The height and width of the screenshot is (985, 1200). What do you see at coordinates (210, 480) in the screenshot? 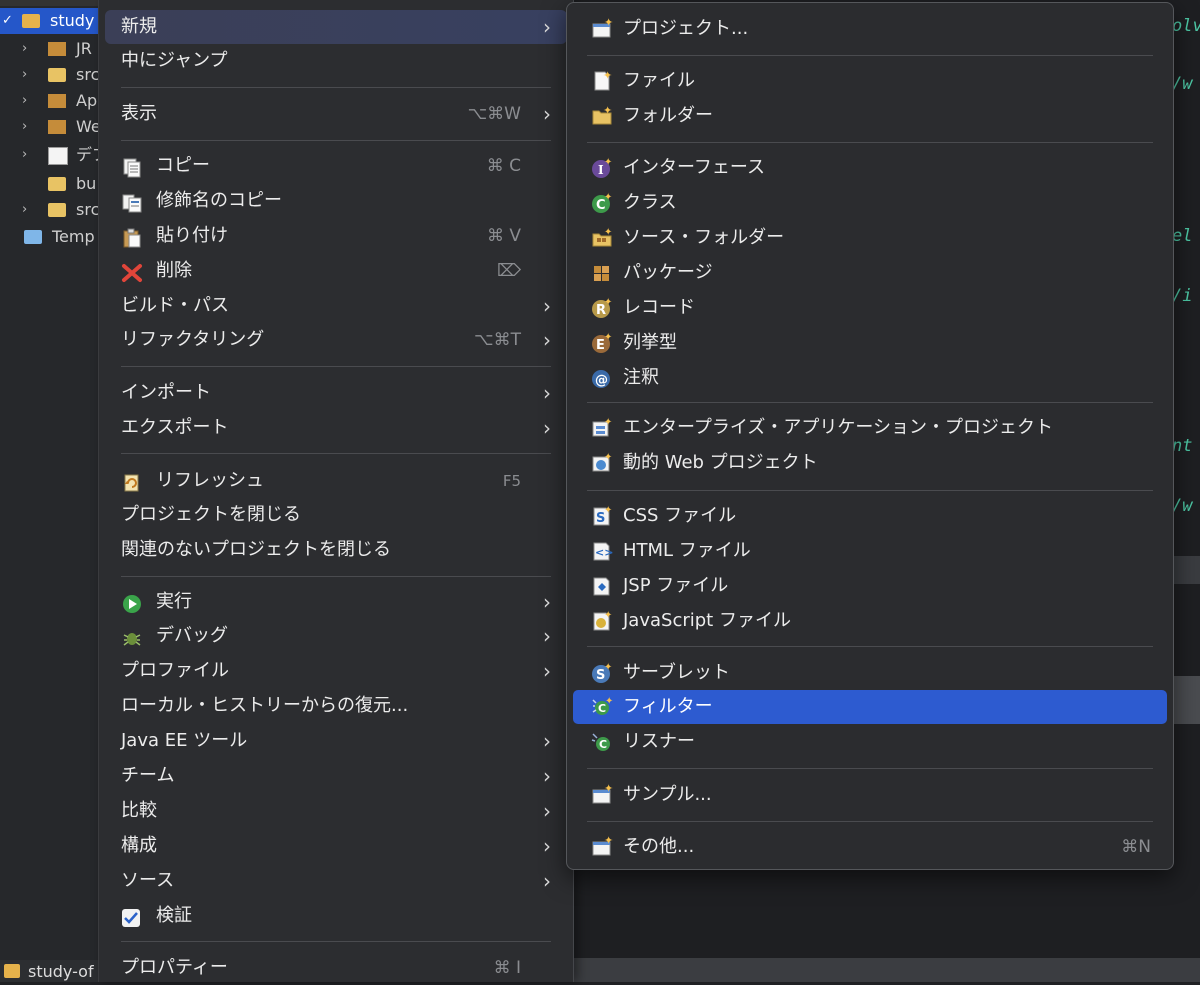
I see `menu-item-label: リフレッシュ` at bounding box center [210, 480].